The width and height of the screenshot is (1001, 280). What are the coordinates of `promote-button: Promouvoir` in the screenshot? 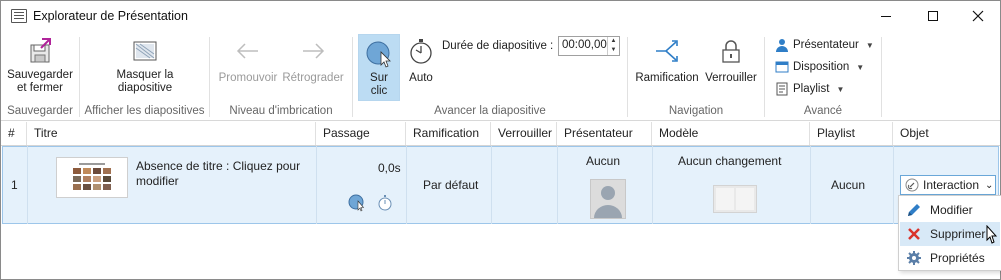 It's located at (248, 61).